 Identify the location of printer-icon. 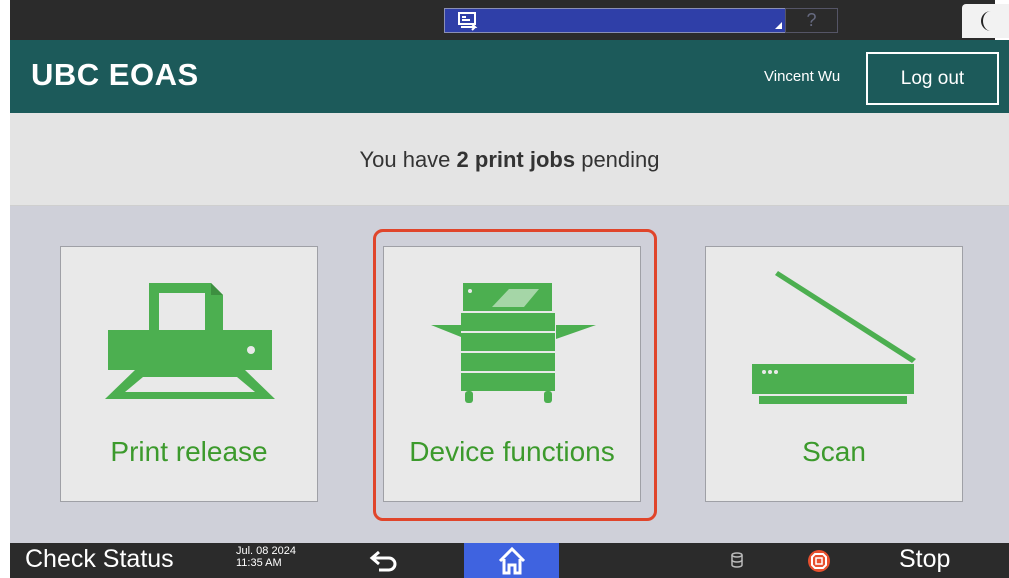
(190, 341).